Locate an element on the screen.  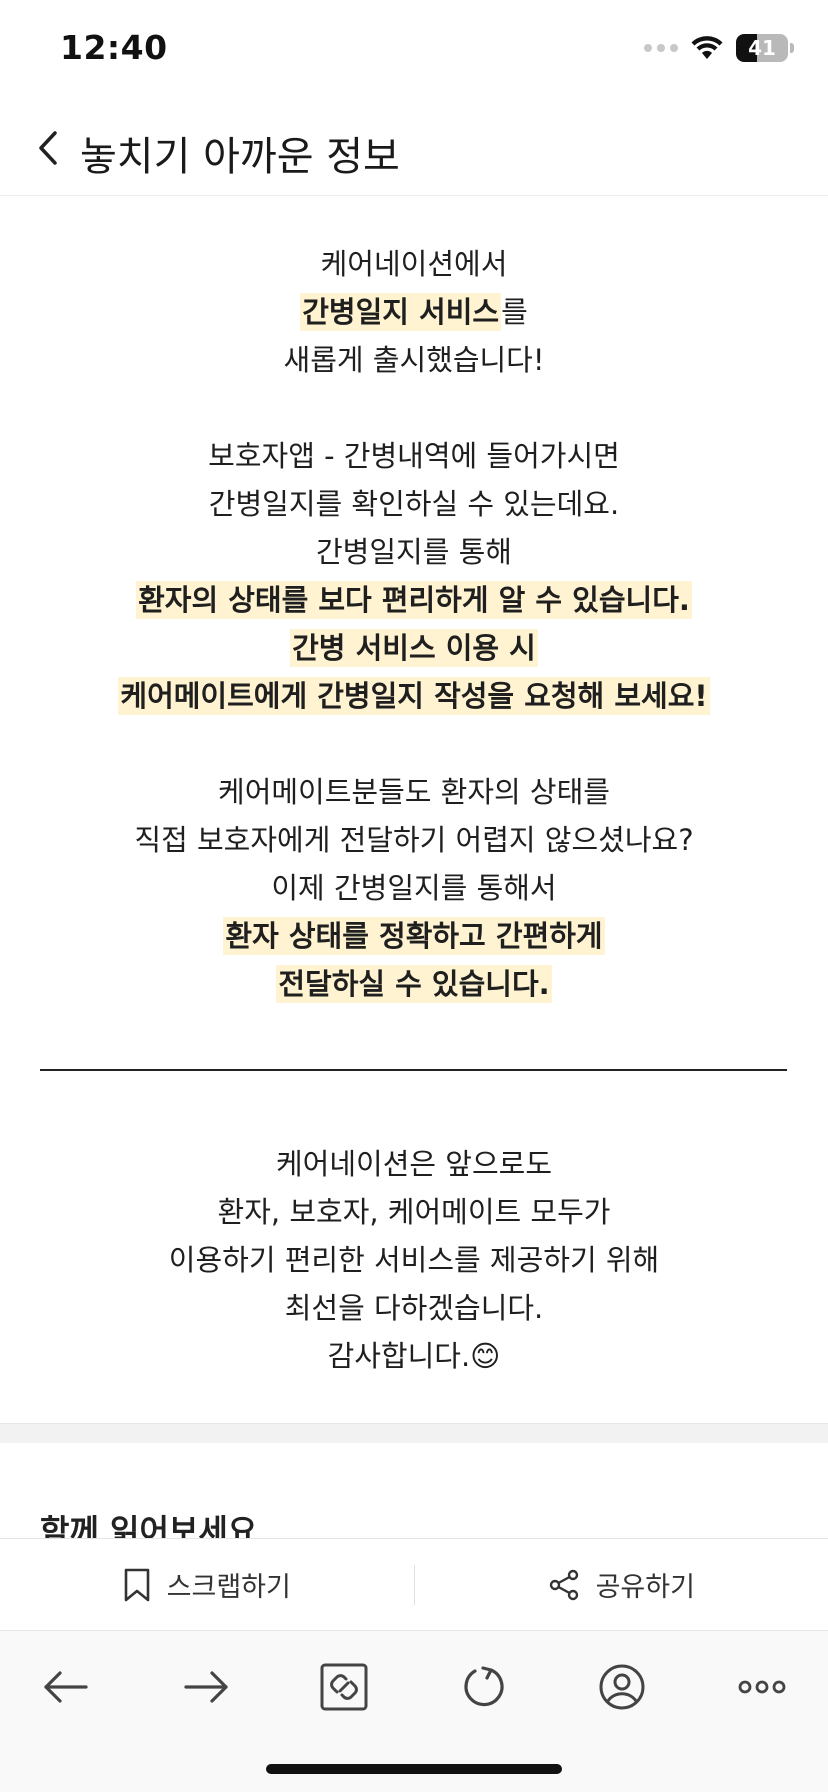
article-line: 최선을 다하겠습니다. is located at coordinates (414, 1308).